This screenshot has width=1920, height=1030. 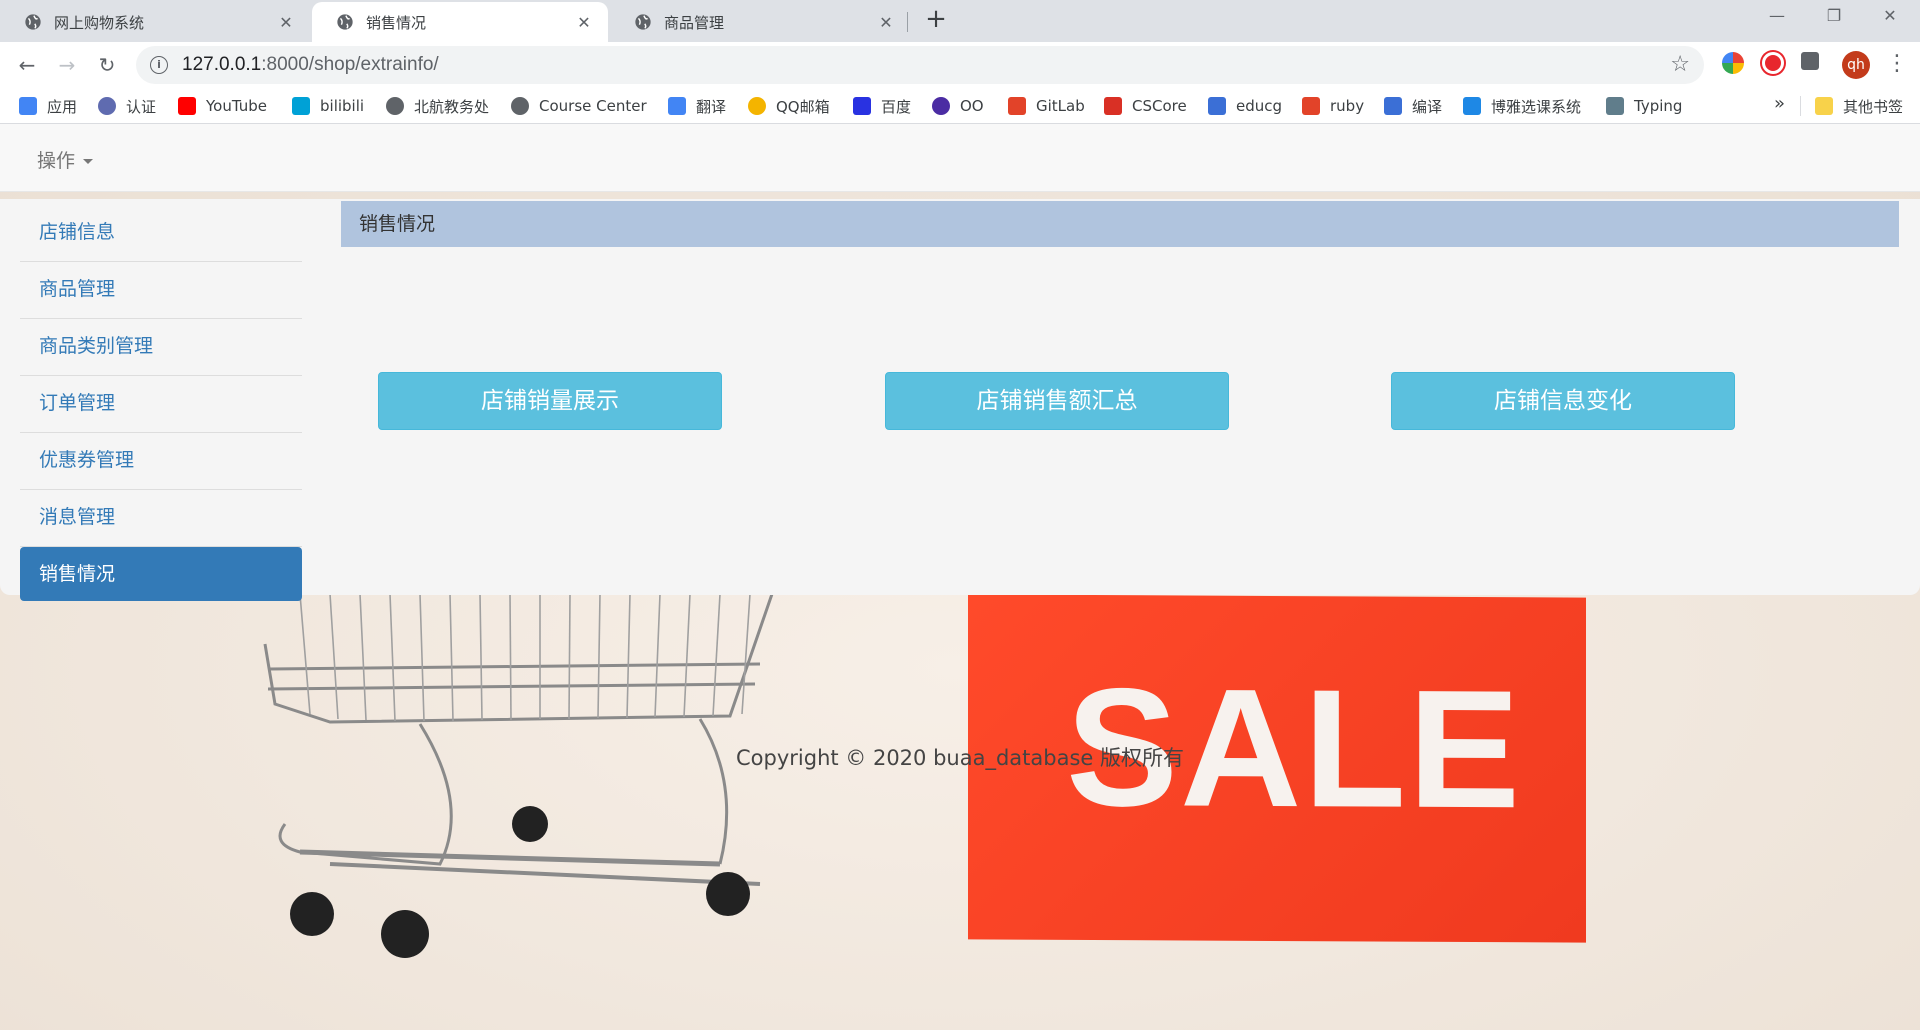 I want to click on bookmark-item: YouTube, so click(x=222, y=106).